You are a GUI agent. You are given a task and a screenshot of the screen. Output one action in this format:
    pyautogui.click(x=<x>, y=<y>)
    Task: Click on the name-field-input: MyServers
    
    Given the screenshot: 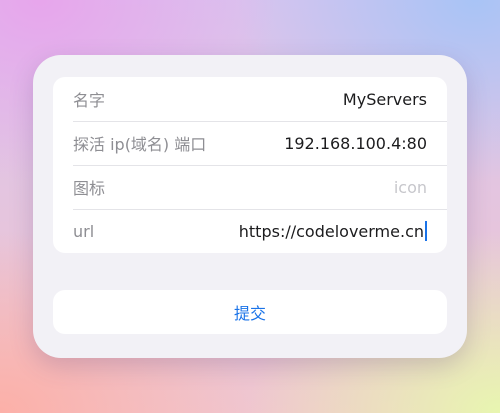 What is the action you would take?
    pyautogui.click(x=385, y=99)
    